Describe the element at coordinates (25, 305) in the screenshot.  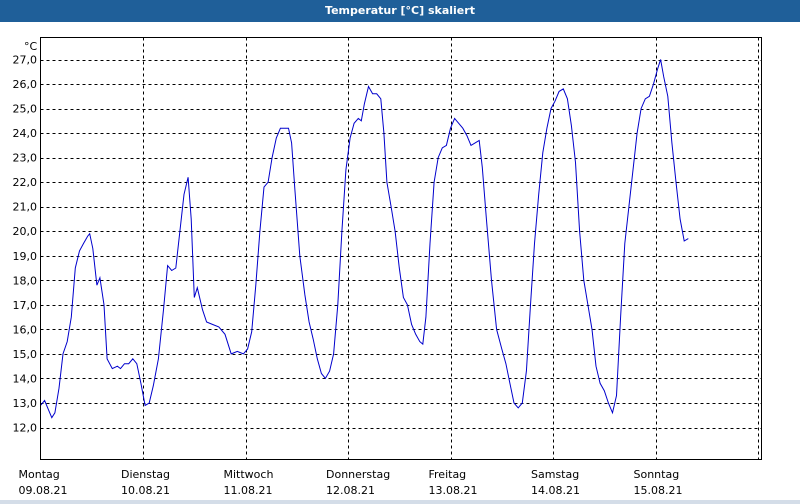
I see `y-tick-label: 17,0` at that location.